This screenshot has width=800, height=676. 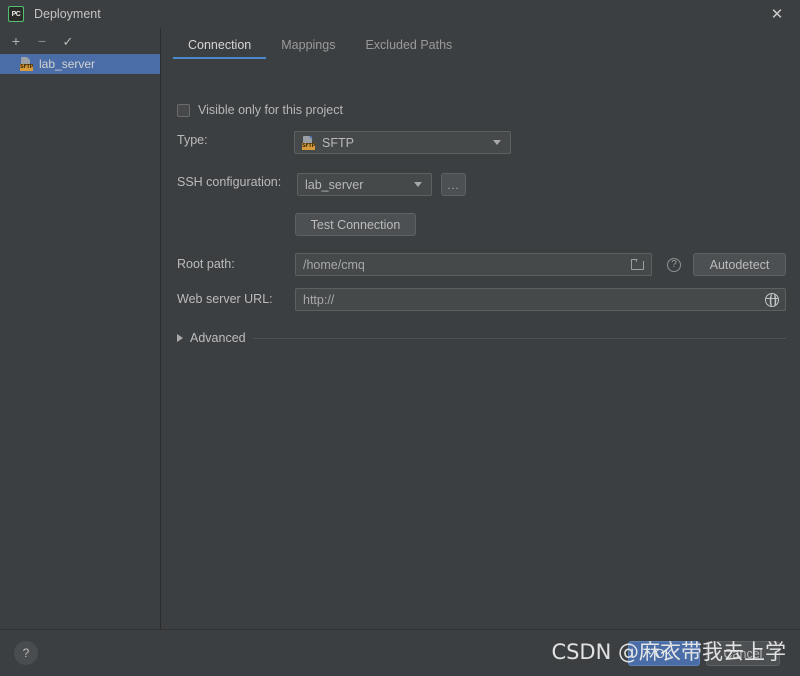 What do you see at coordinates (183, 110) in the screenshot?
I see `visible-only-checkbox` at bounding box center [183, 110].